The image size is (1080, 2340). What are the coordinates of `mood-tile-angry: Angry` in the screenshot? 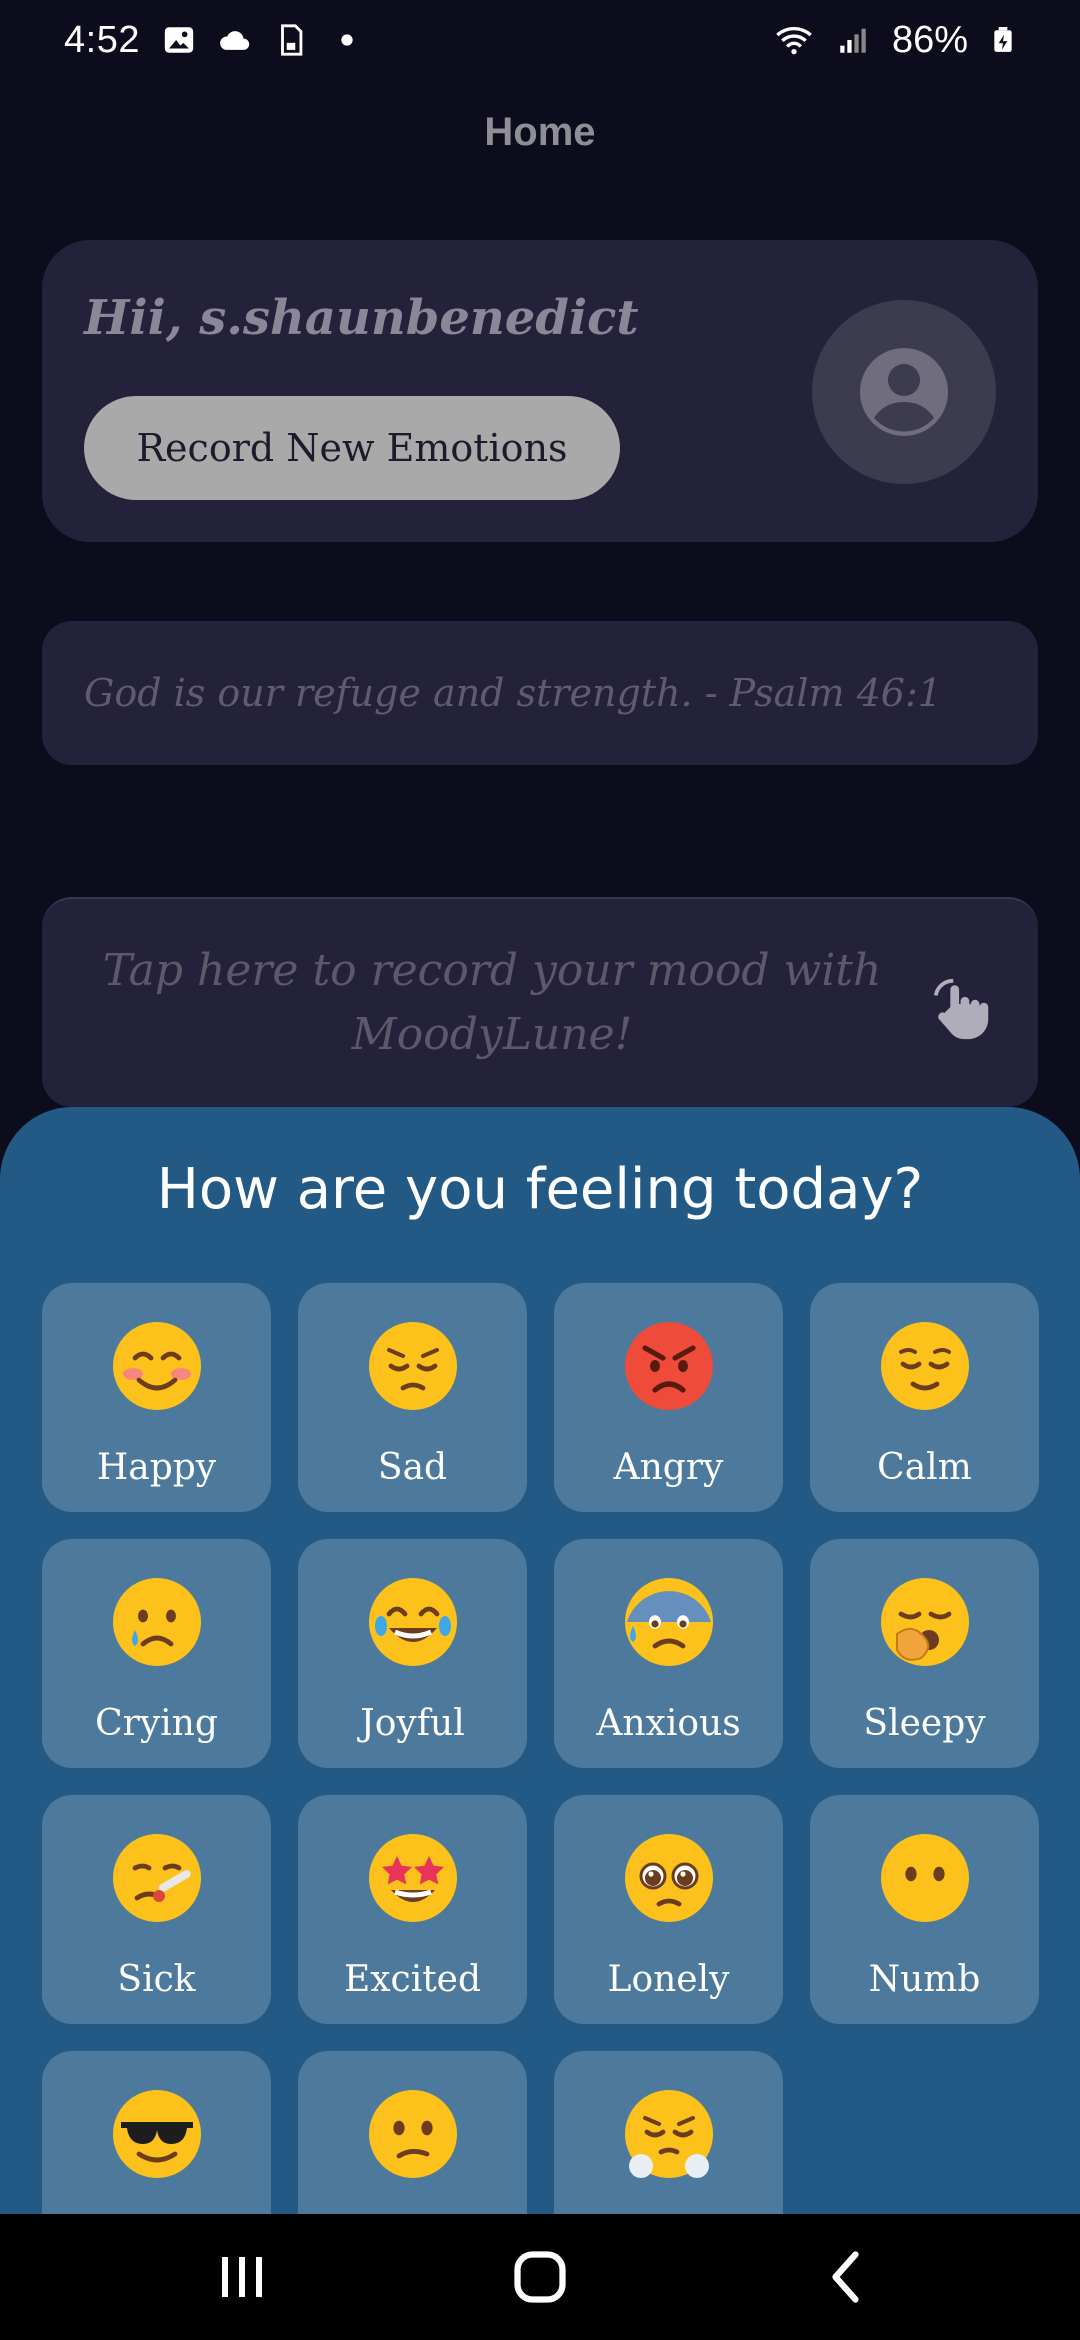 It's located at (668, 1397).